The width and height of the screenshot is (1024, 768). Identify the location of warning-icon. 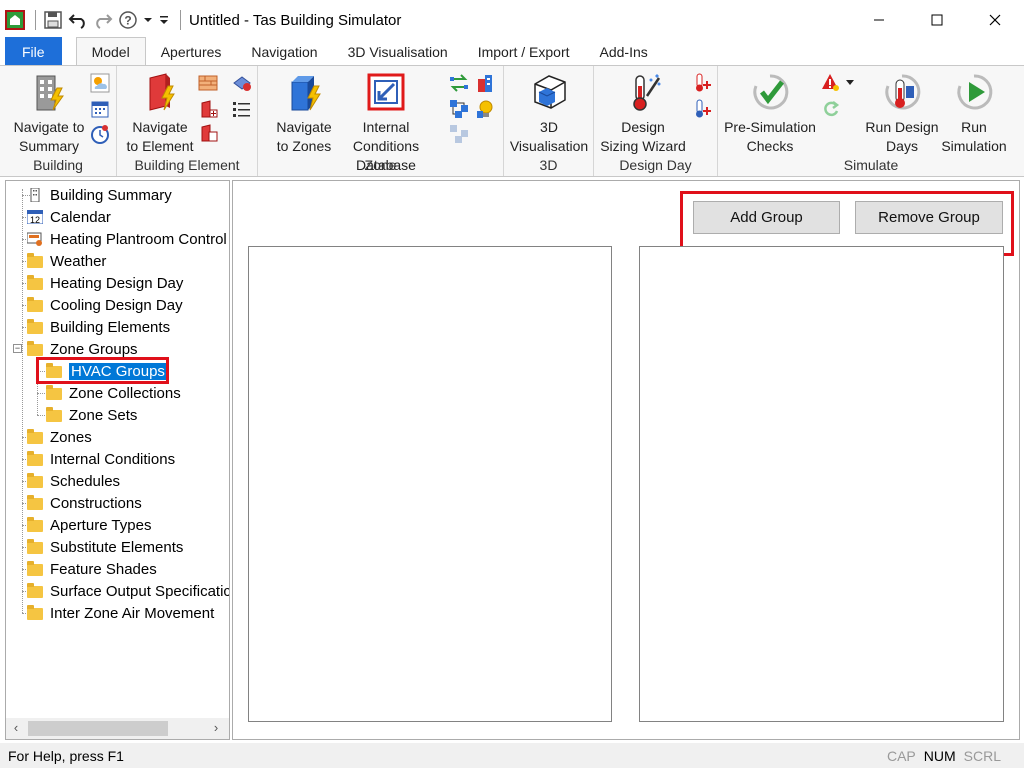
(831, 83).